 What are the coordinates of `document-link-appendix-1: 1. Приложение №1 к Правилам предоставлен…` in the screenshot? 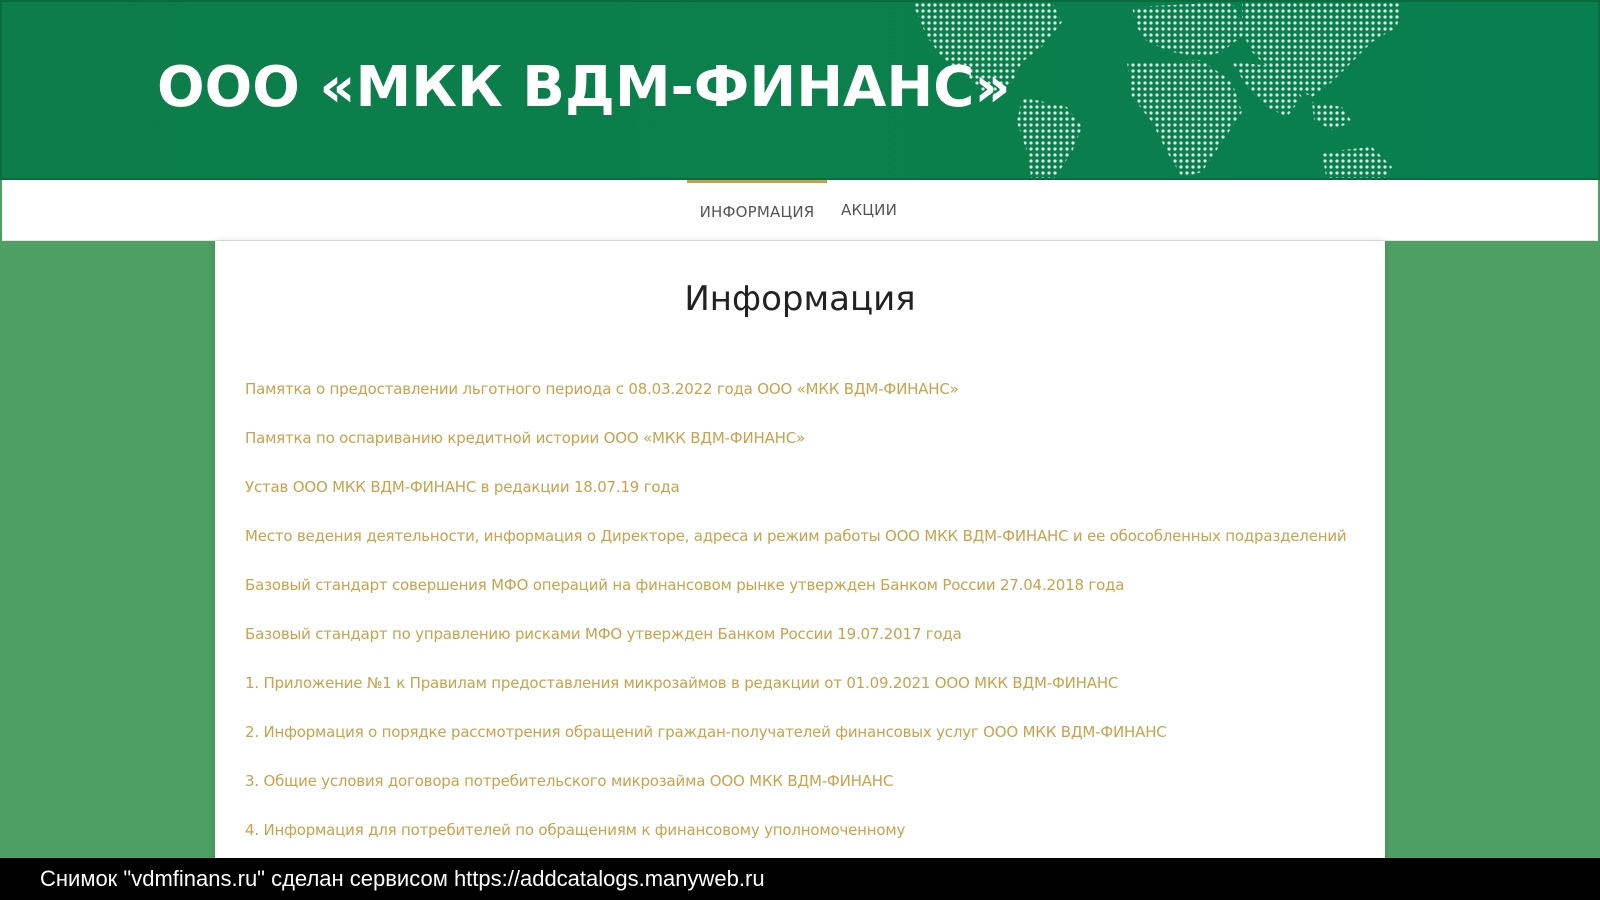 It's located at (681, 683).